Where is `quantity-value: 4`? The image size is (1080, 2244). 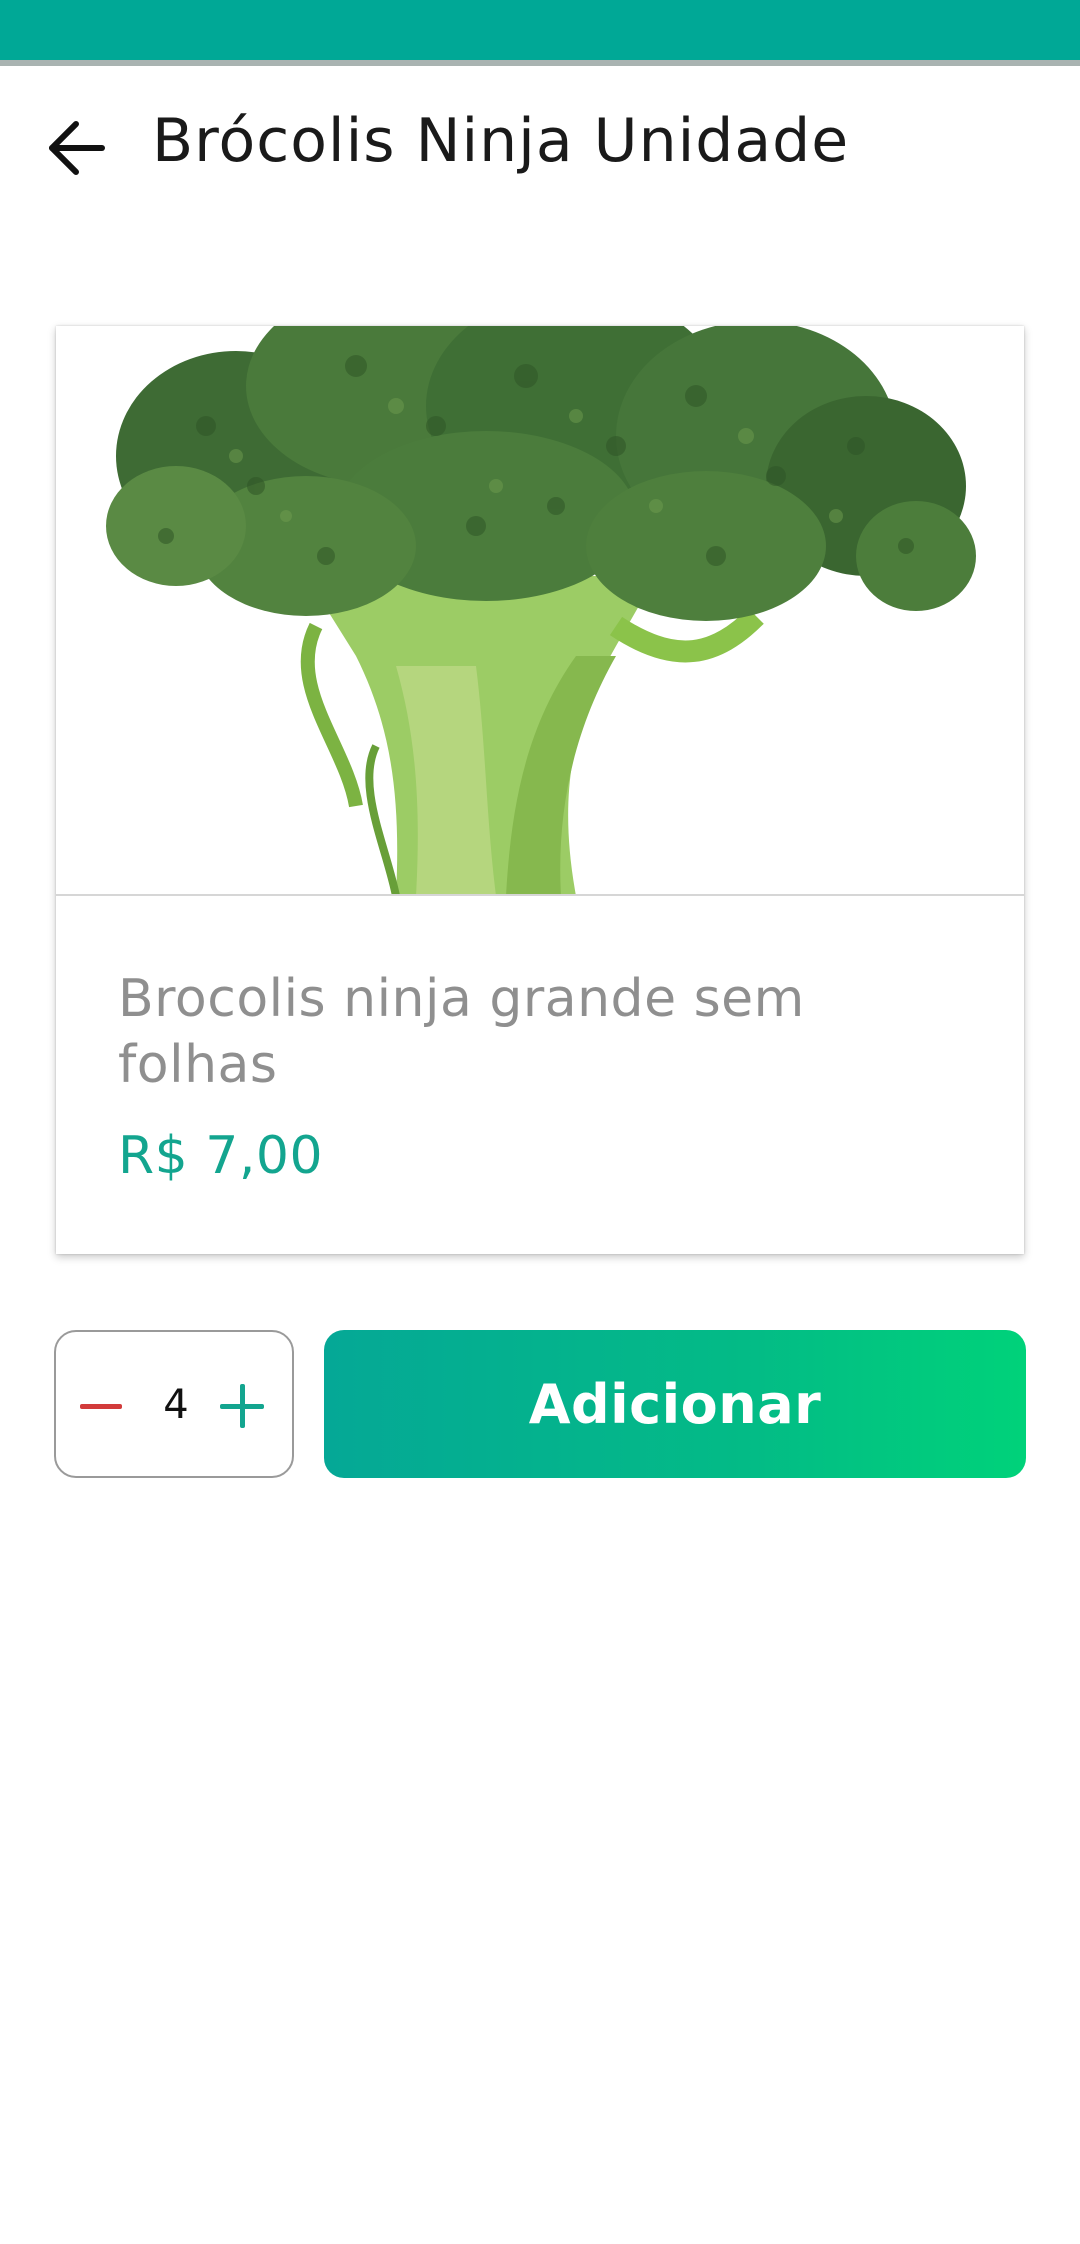
quantity-value: 4 is located at coordinates (176, 1405).